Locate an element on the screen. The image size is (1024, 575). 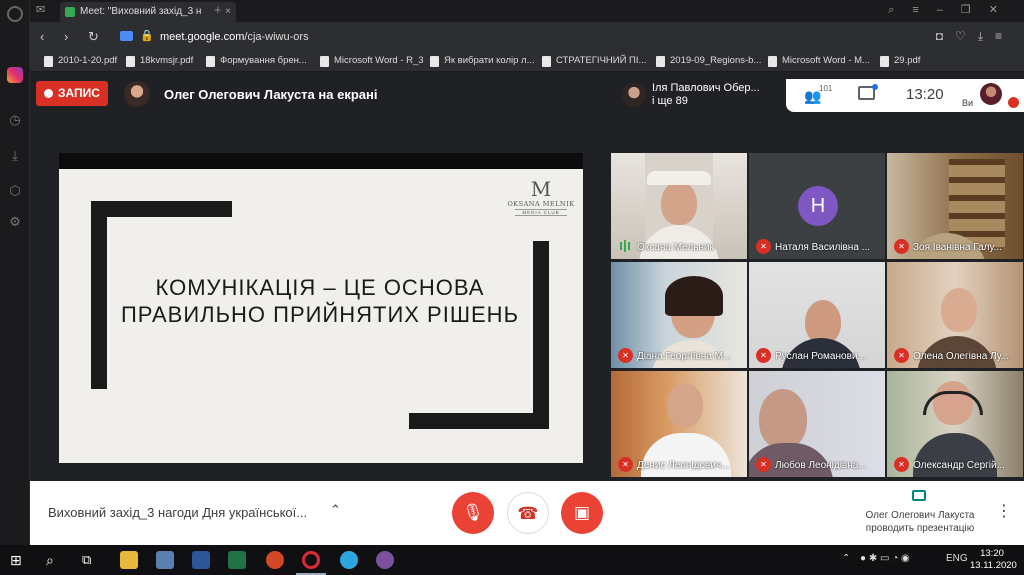
tabs-menu-icon: ✉ is located at coordinates (40, 9).